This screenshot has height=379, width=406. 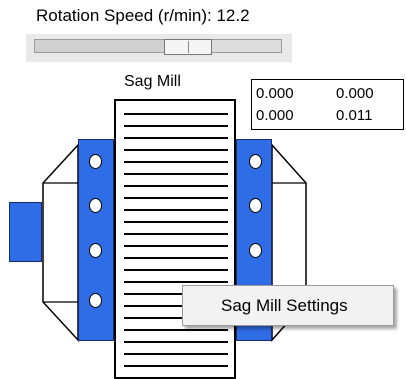 What do you see at coordinates (96, 240) in the screenshot?
I see `left-shell` at bounding box center [96, 240].